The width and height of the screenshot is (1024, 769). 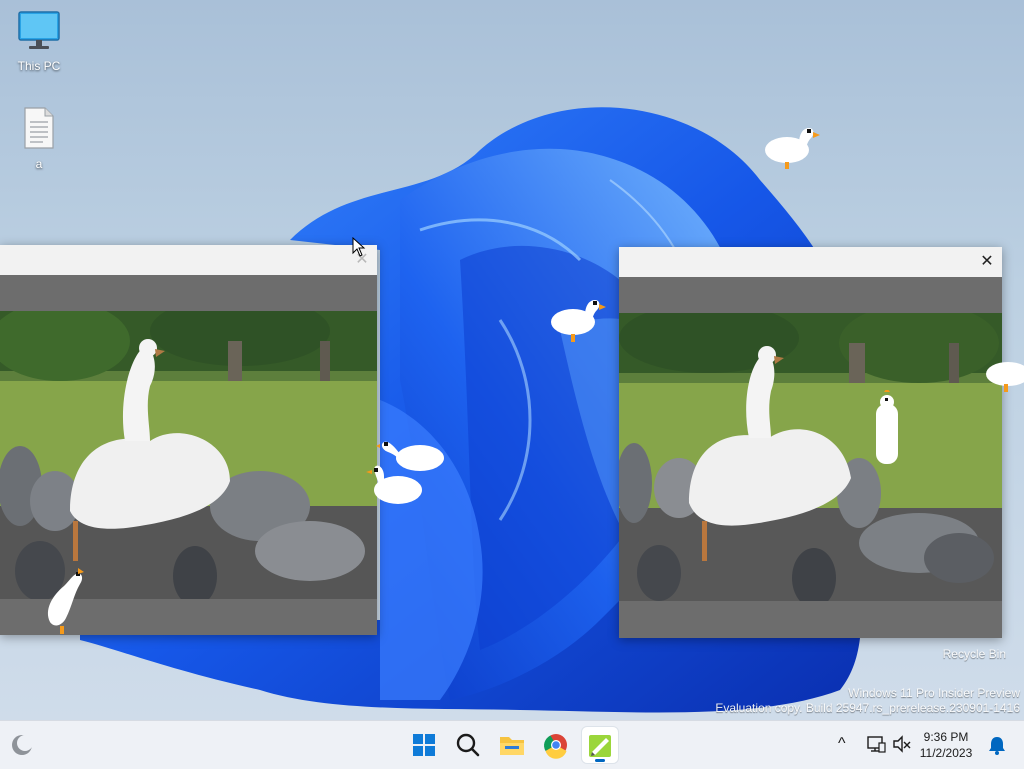 I want to click on desktop-icon-a: a, so click(x=39, y=138).